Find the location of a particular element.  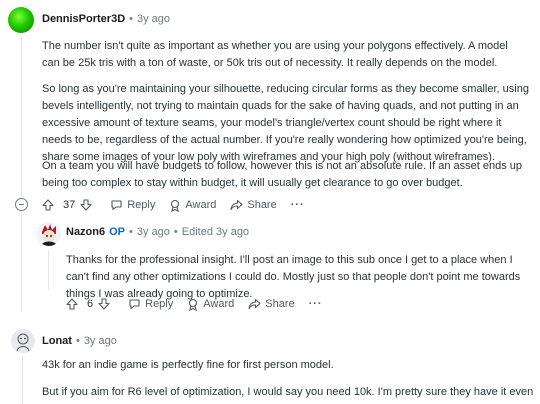

comment-meta: Nazon6 OP • 3y ago • Edited 3y ago is located at coordinates (157, 232).